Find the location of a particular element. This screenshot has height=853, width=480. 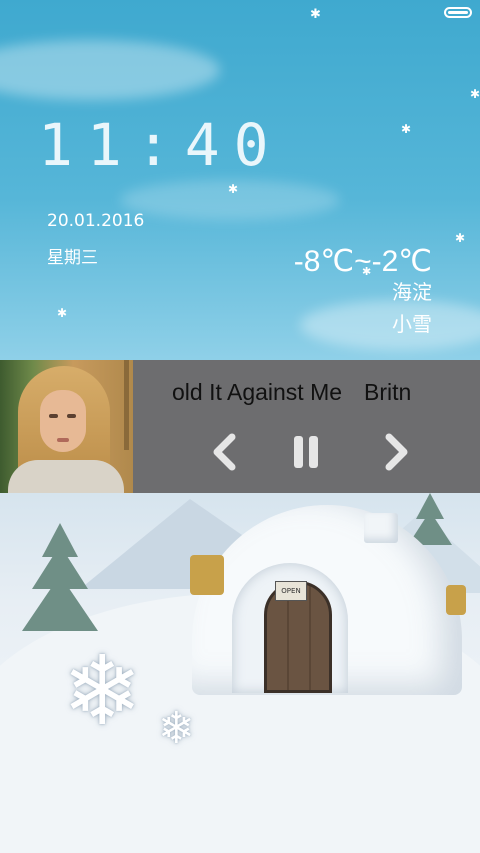

track-artist: Britn is located at coordinates (388, 392).